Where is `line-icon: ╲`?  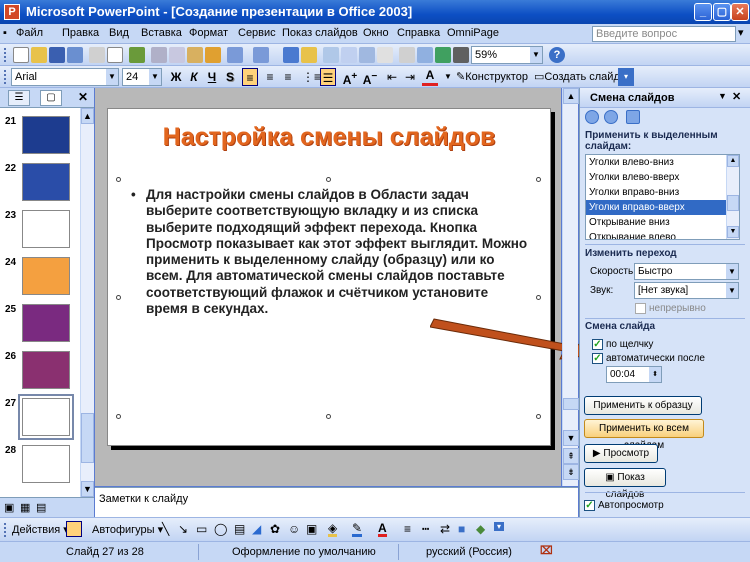
line-icon: ╲ is located at coordinates (165, 529).